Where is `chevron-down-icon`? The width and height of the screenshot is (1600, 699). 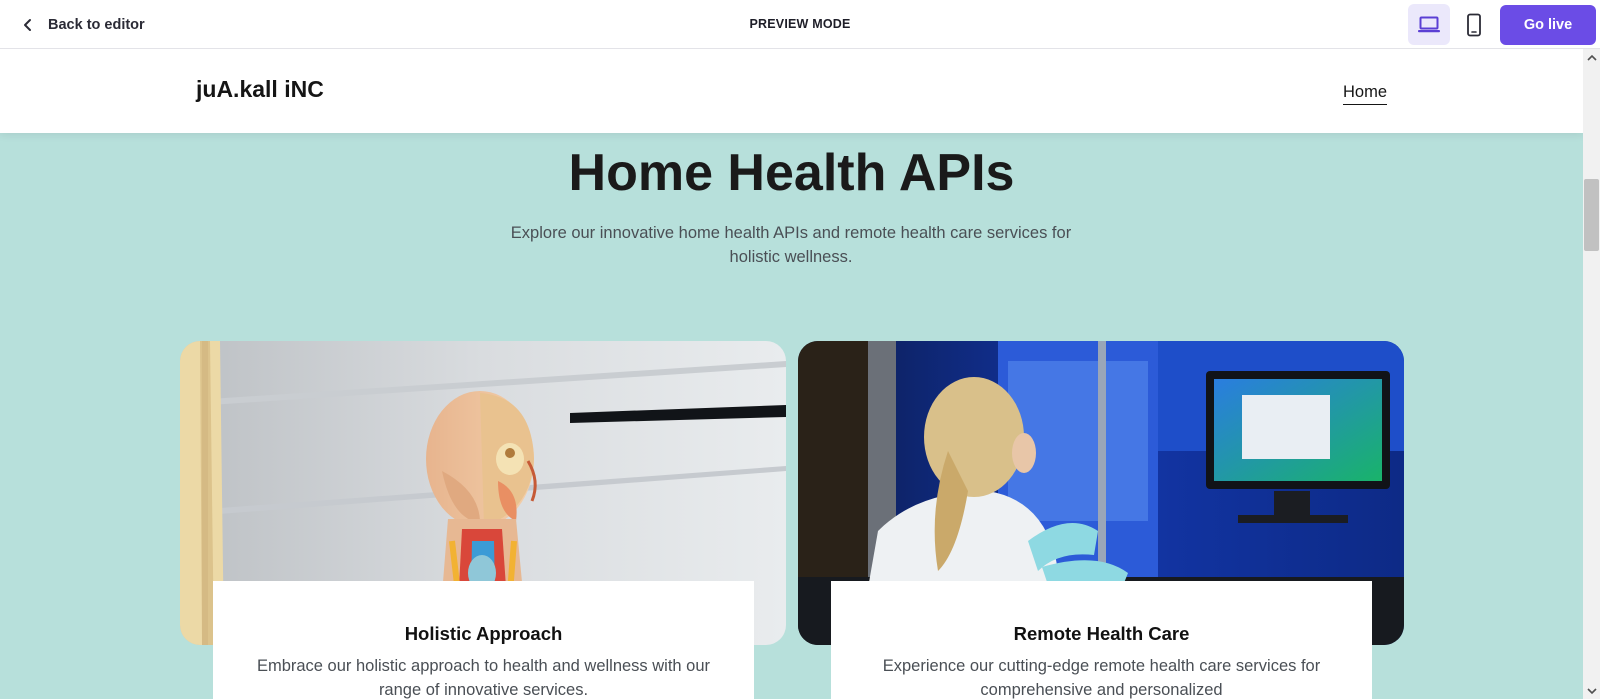
chevron-down-icon is located at coordinates (1591, 690).